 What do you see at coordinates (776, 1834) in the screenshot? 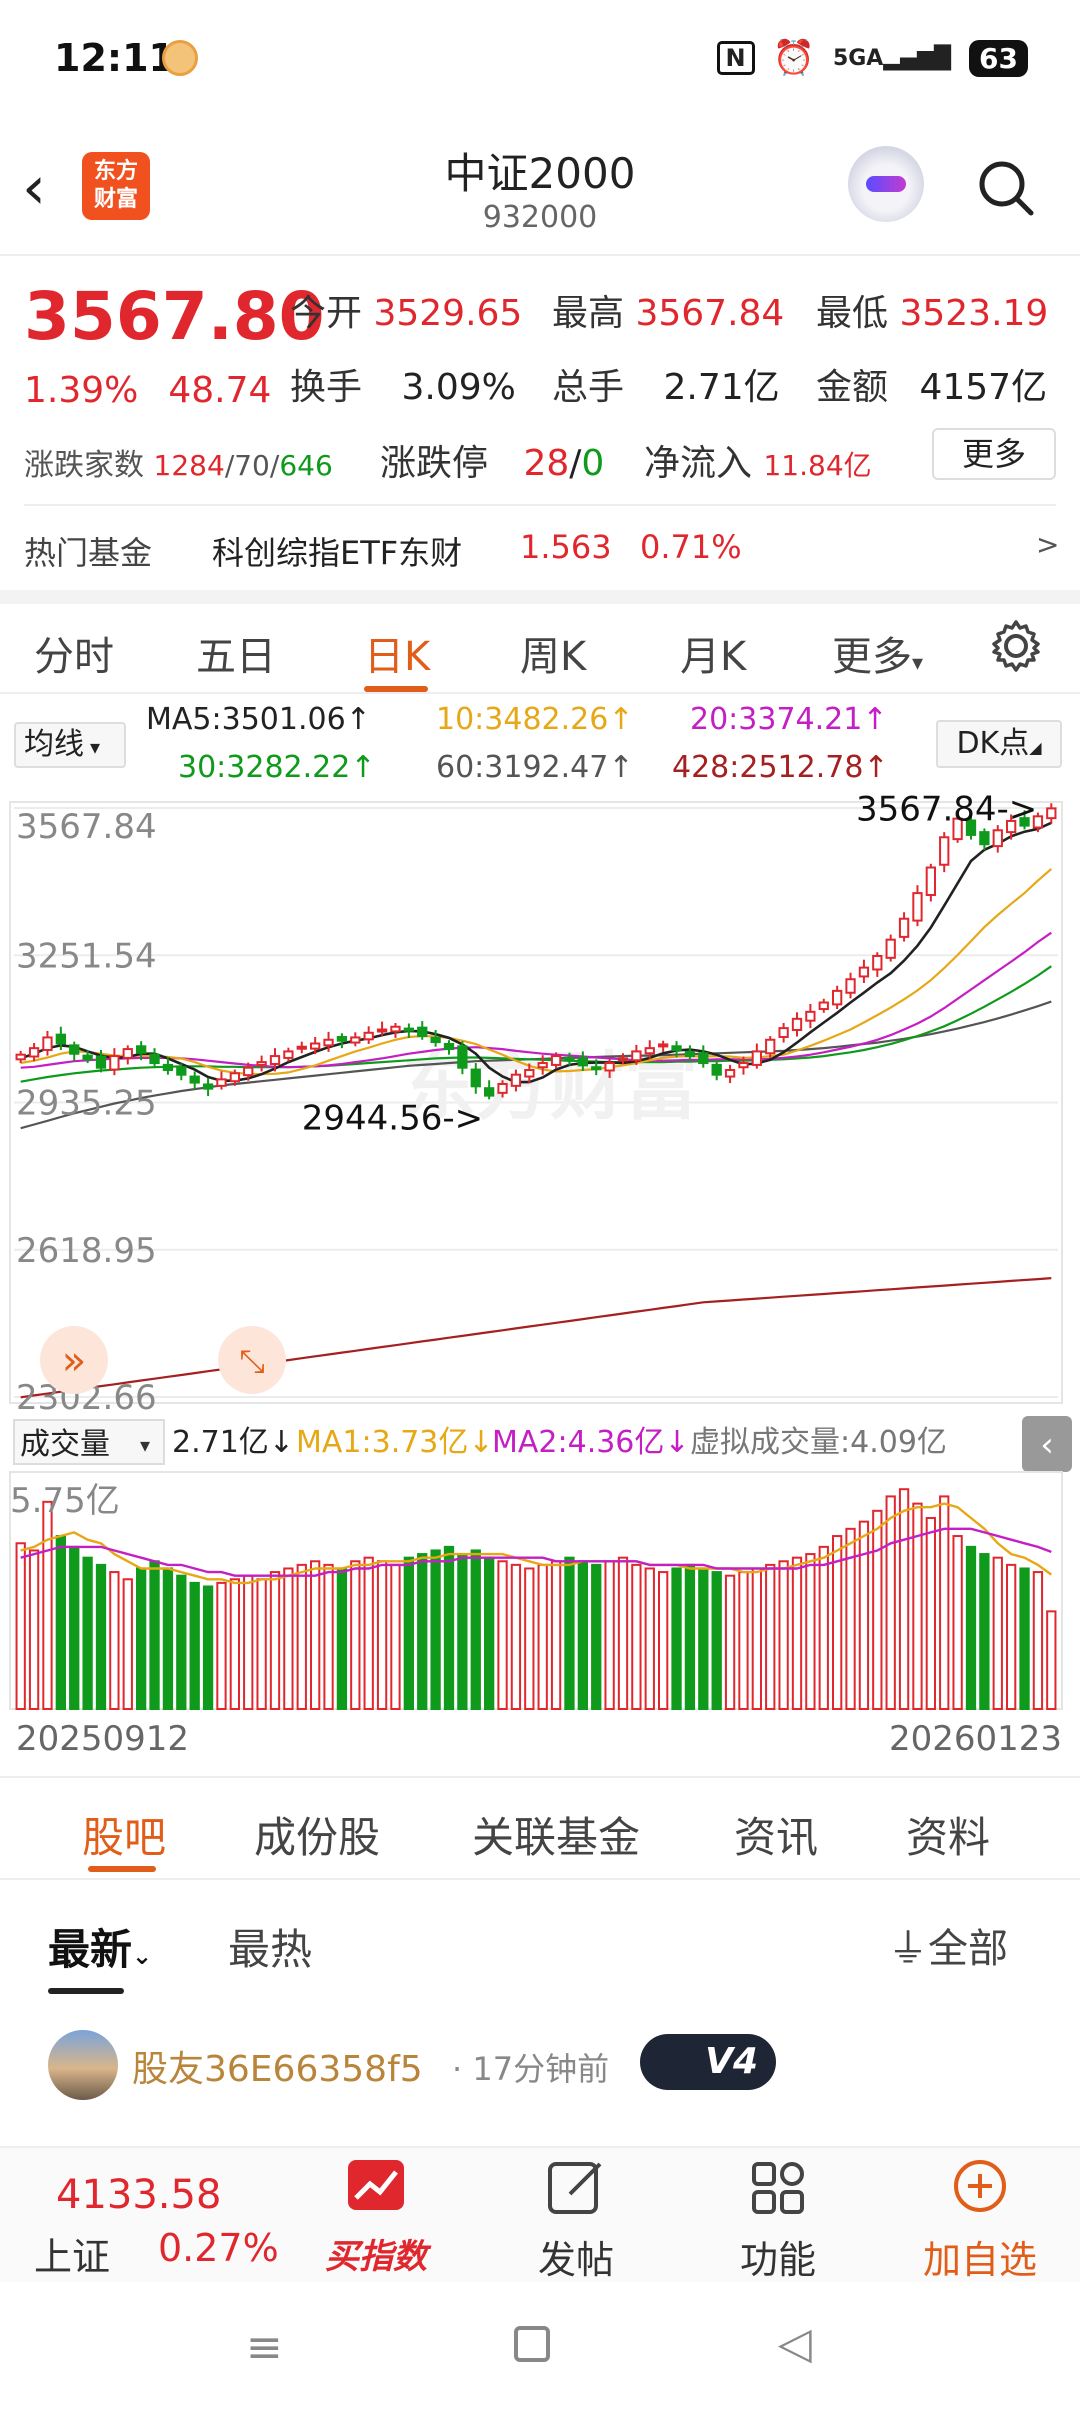
I see `tab-news: 资讯` at bounding box center [776, 1834].